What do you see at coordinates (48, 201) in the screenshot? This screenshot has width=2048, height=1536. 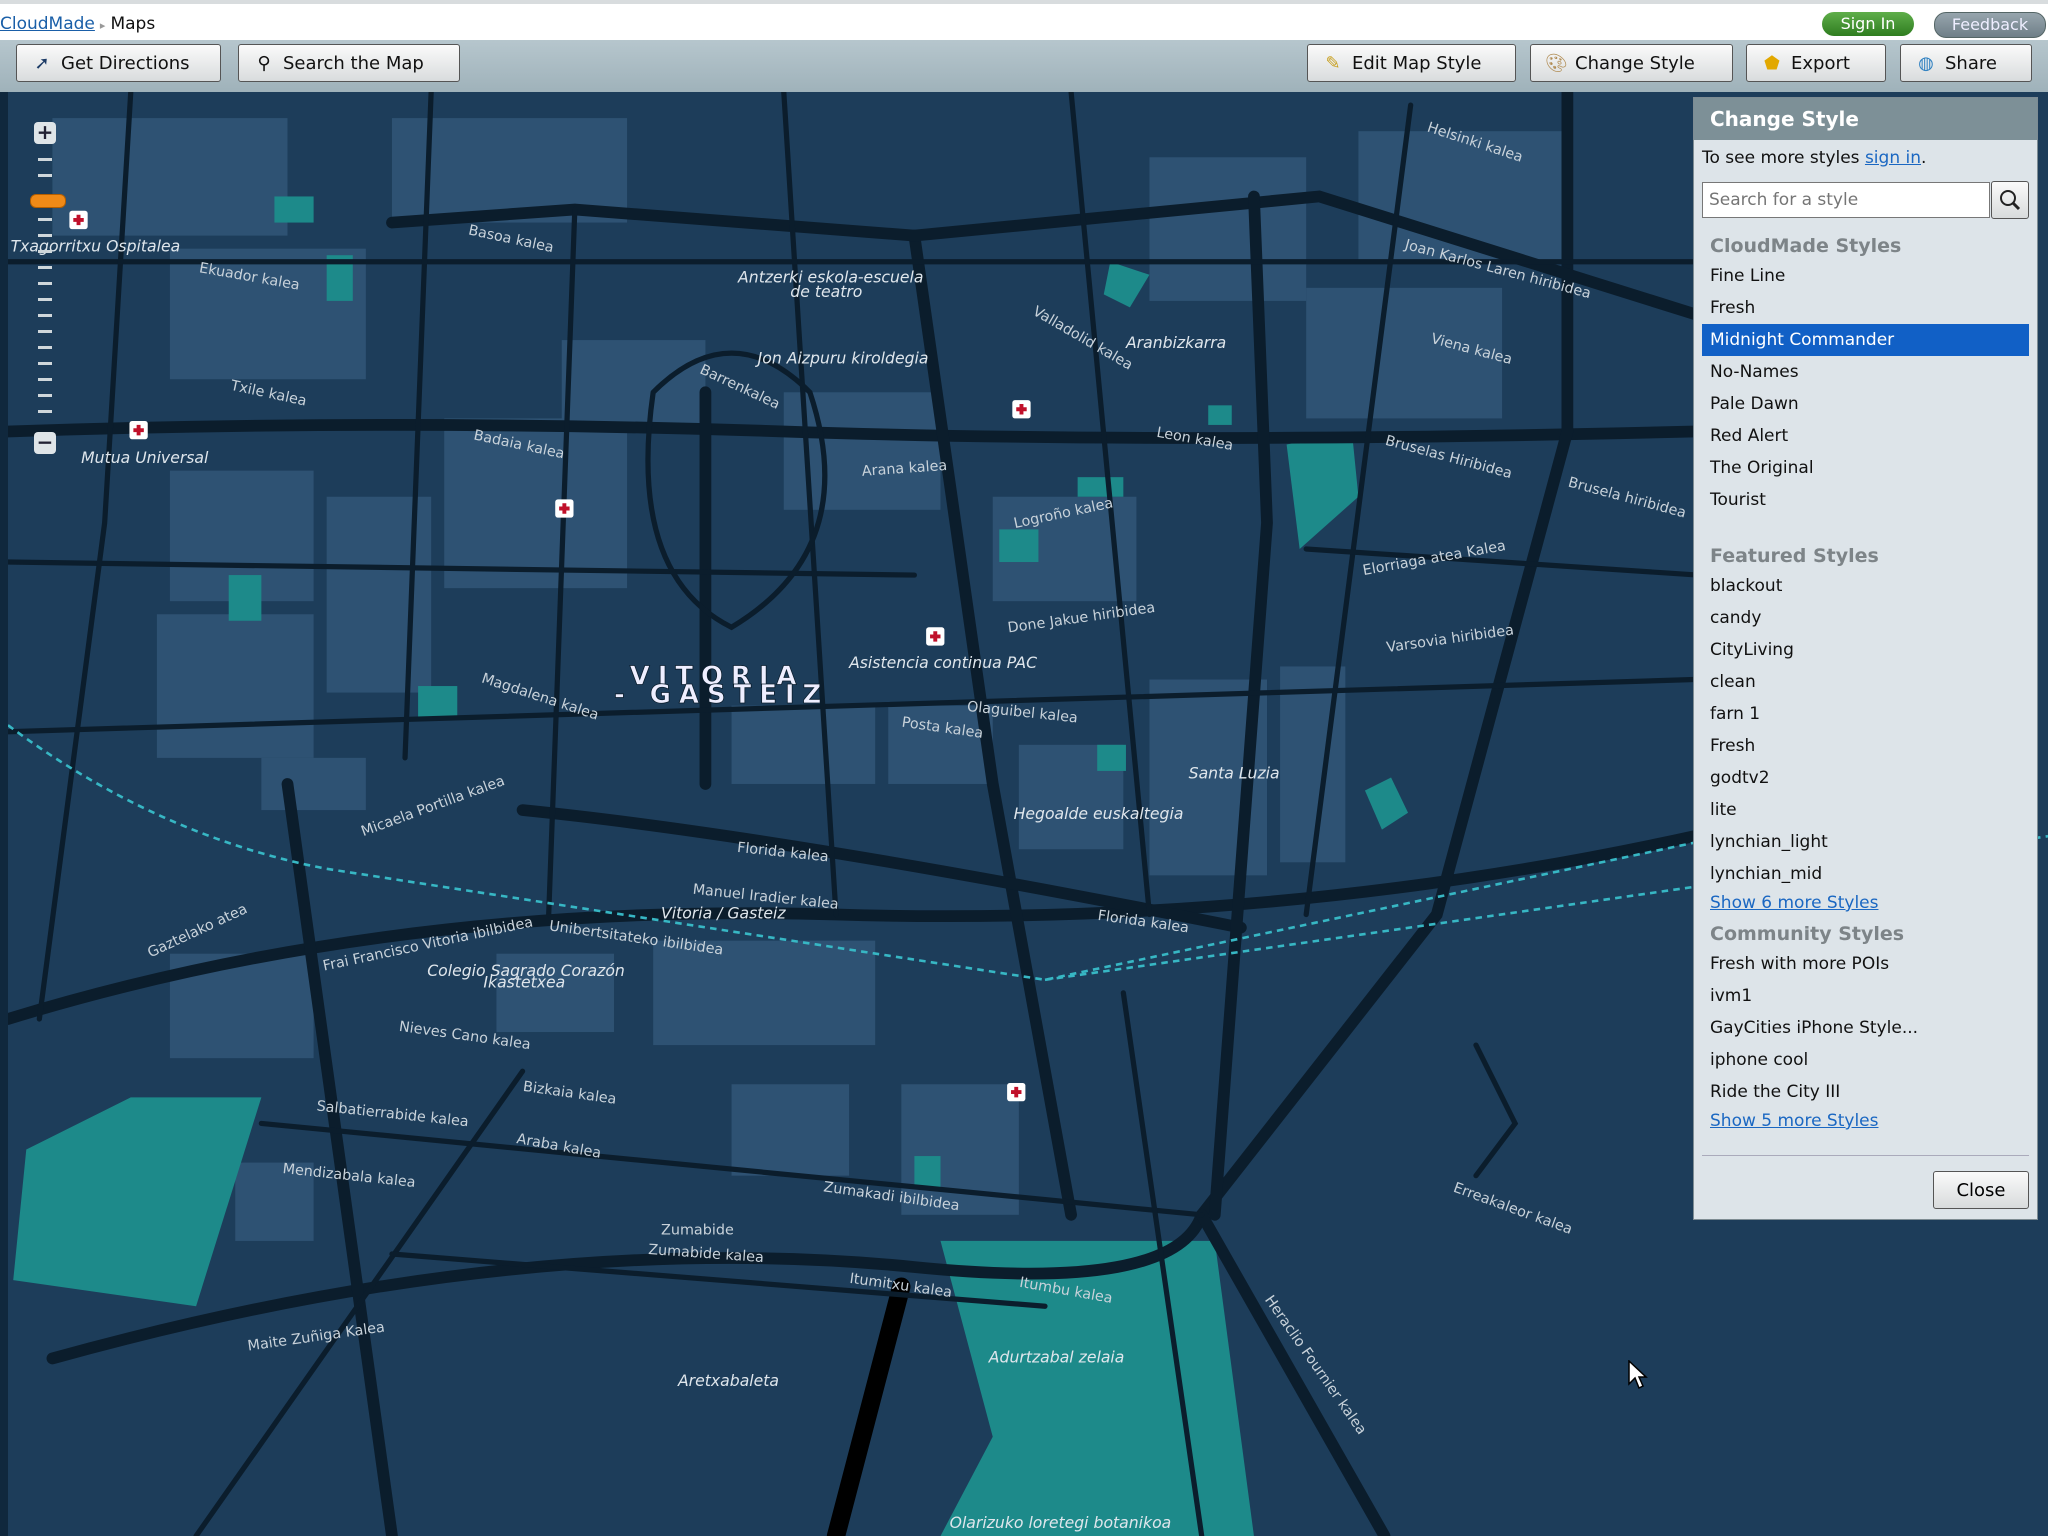 I see `zoom-slider-handle` at bounding box center [48, 201].